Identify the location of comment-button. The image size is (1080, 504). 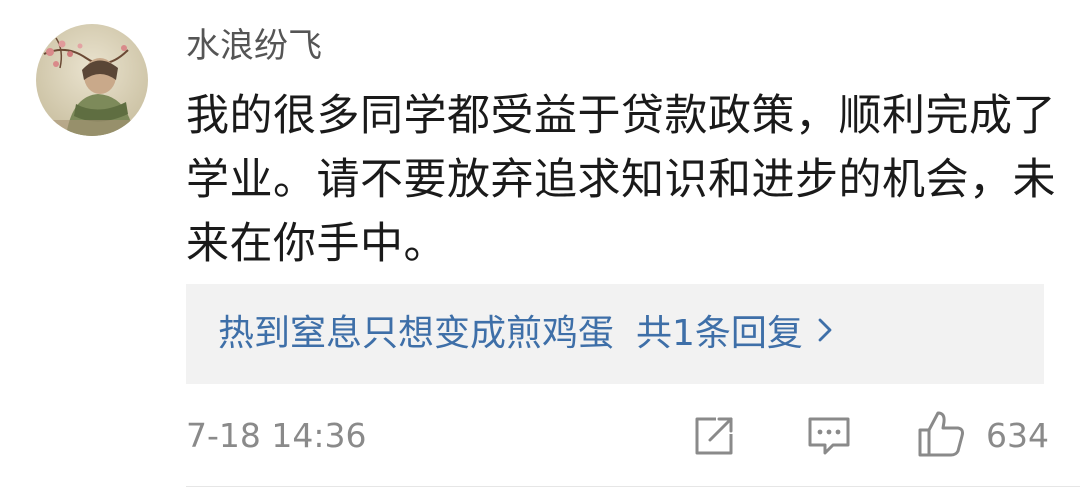
(829, 436).